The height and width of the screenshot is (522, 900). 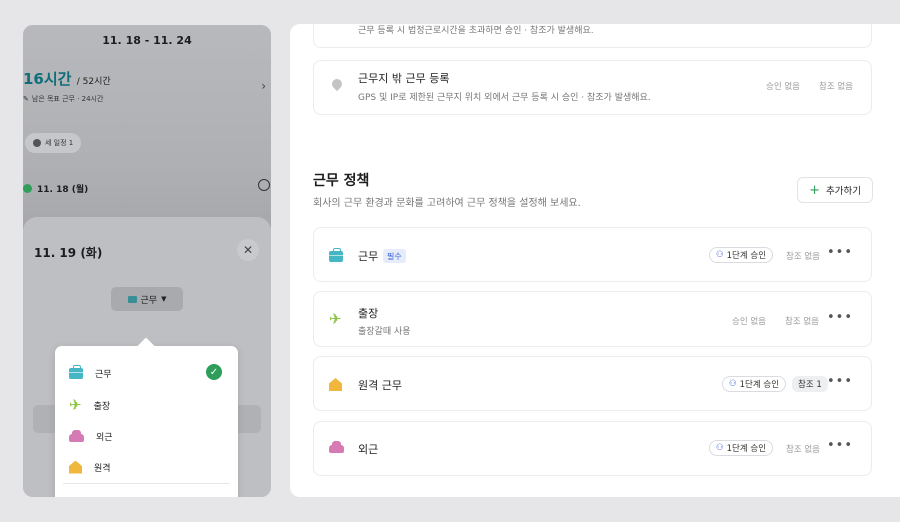 What do you see at coordinates (89, 495) in the screenshot?
I see `dropdown-item-leave: ☂ 연차` at bounding box center [89, 495].